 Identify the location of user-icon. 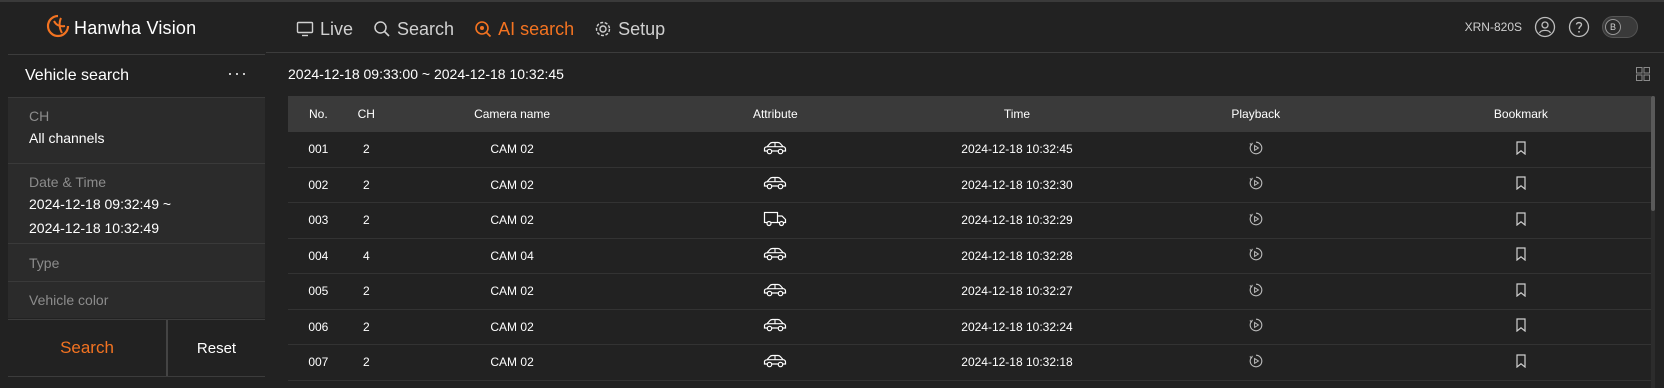
(1545, 27).